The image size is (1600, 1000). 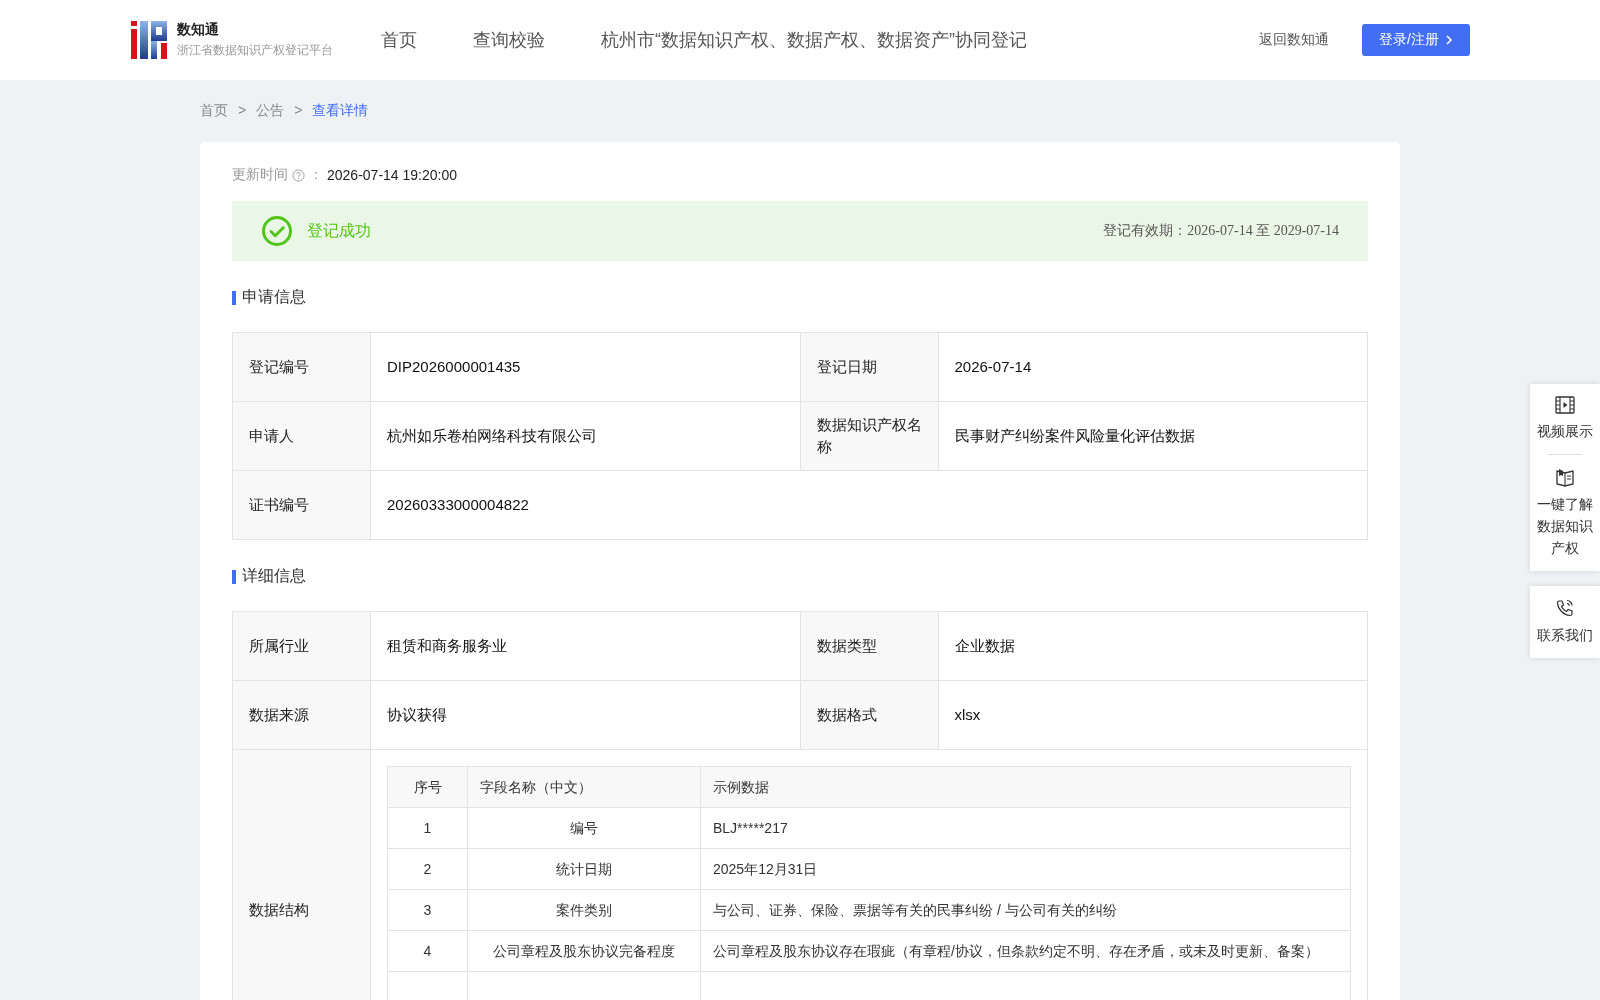 What do you see at coordinates (427, 869) in the screenshot?
I see `table-cell: 2` at bounding box center [427, 869].